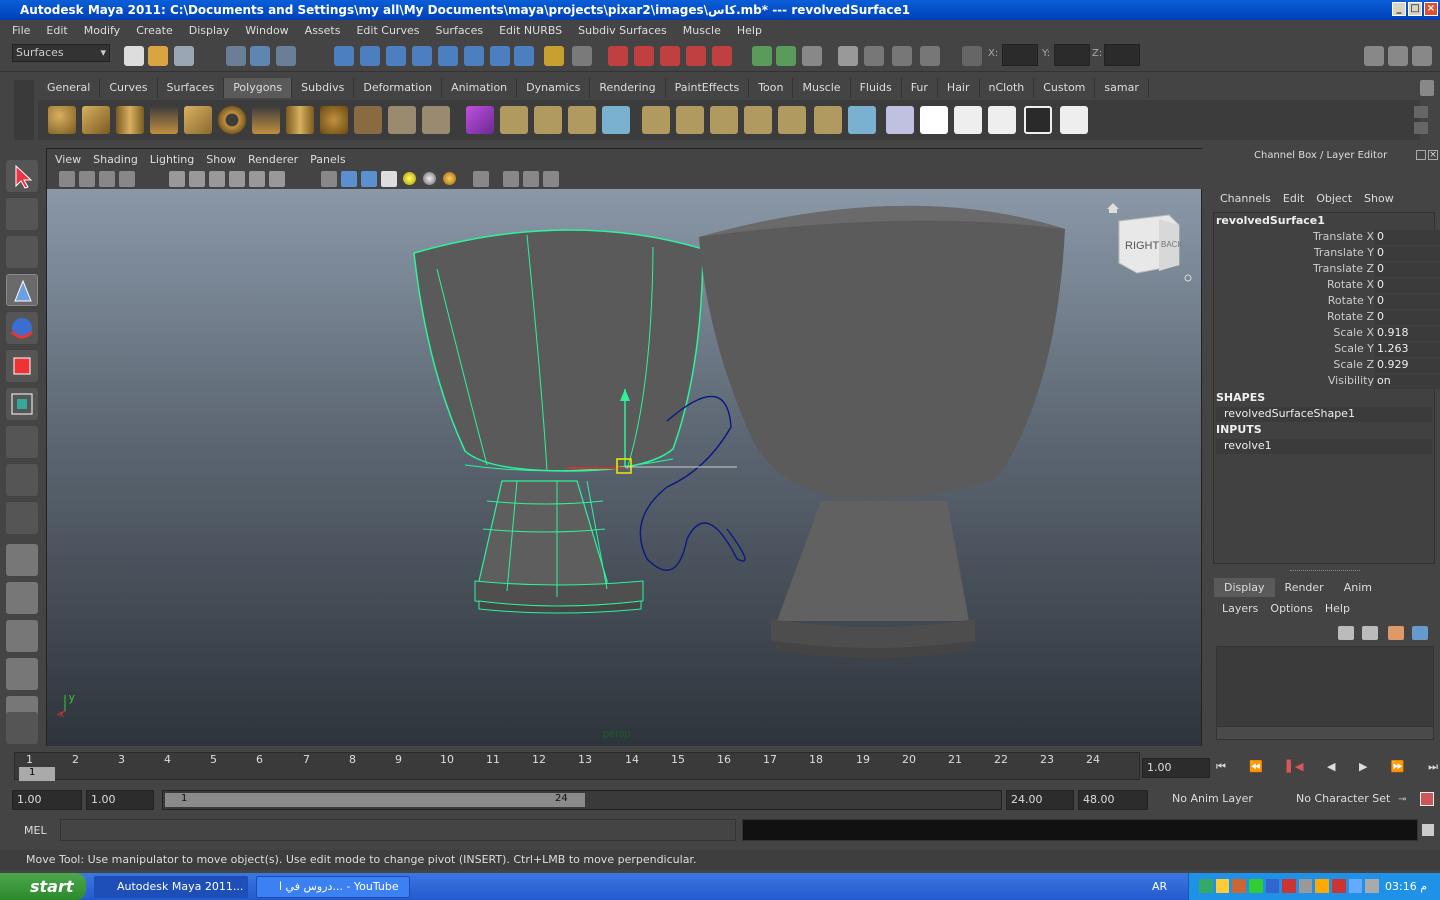  Describe the element at coordinates (1370, 633) in the screenshot. I see `new-layer-selected-icon` at that location.